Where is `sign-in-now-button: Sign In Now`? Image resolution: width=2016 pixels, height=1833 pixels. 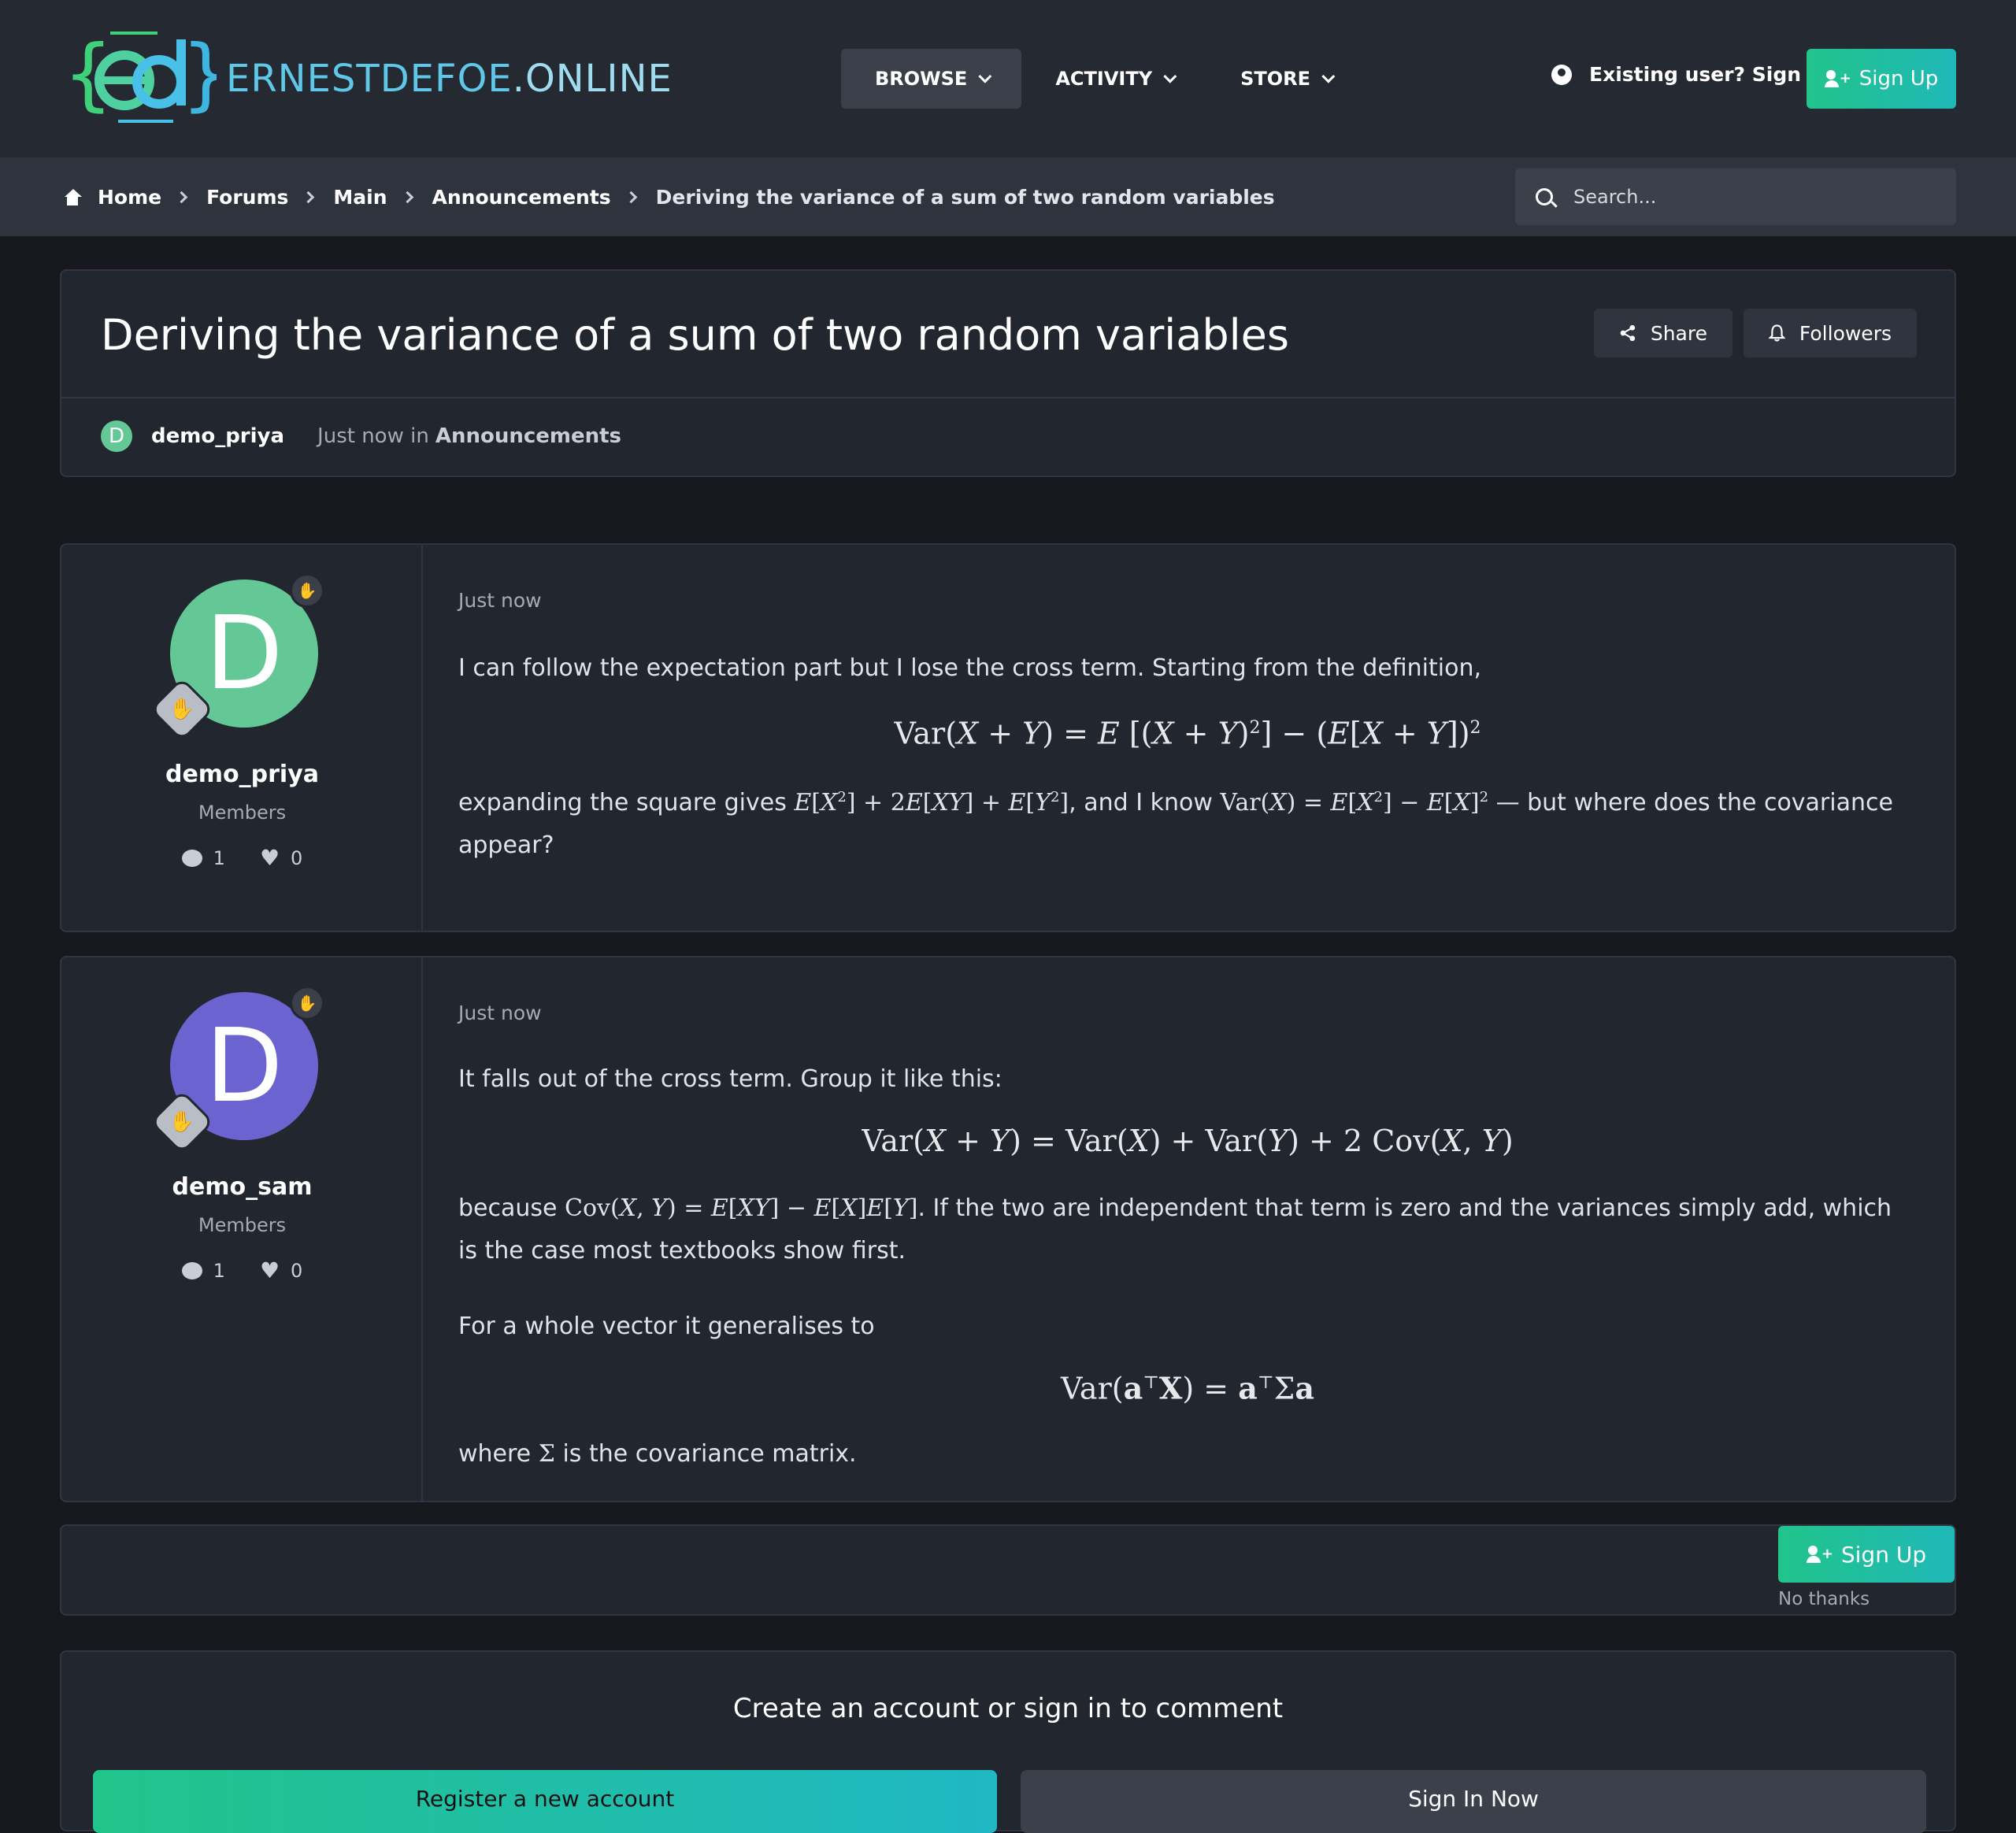
sign-in-now-button: Sign In Now is located at coordinates (1473, 1801).